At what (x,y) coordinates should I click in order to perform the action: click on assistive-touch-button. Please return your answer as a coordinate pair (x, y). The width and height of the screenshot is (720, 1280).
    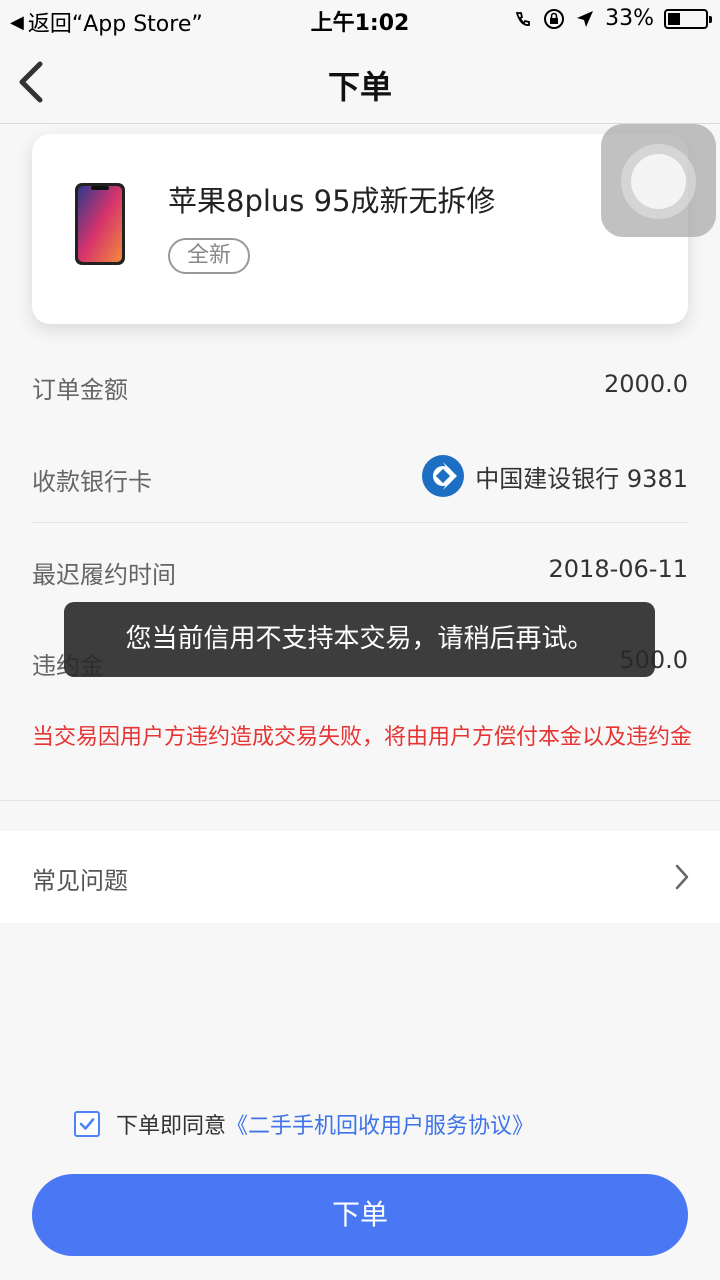
    Looking at the image, I should click on (658, 180).